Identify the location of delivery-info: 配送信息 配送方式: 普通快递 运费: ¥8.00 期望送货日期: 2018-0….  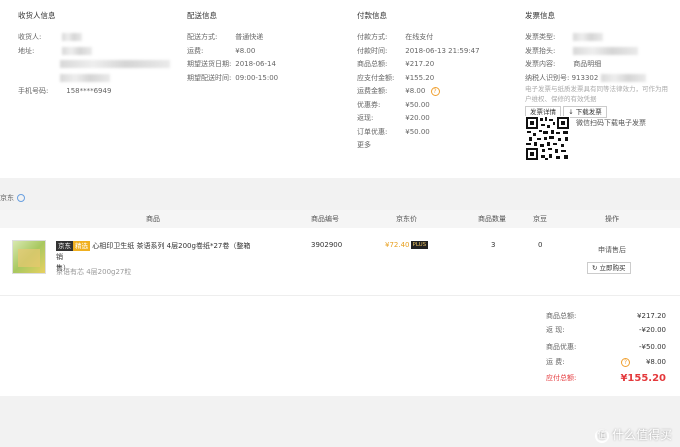
(232, 47).